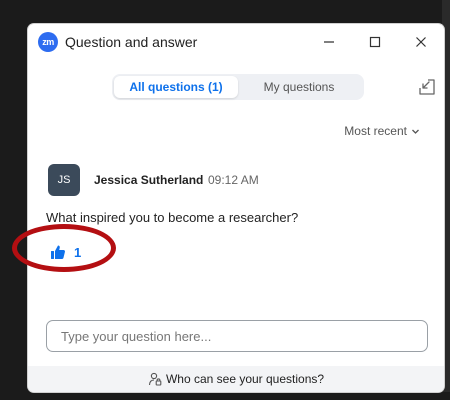  I want to click on visibility-info-link: Who can see your questions?, so click(236, 379).